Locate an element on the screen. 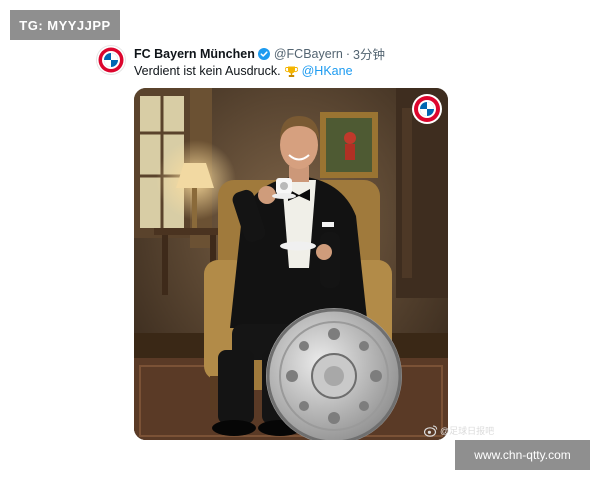 The width and height of the screenshot is (600, 480). site-url-watermark: www.chn-qtty.com is located at coordinates (522, 455).